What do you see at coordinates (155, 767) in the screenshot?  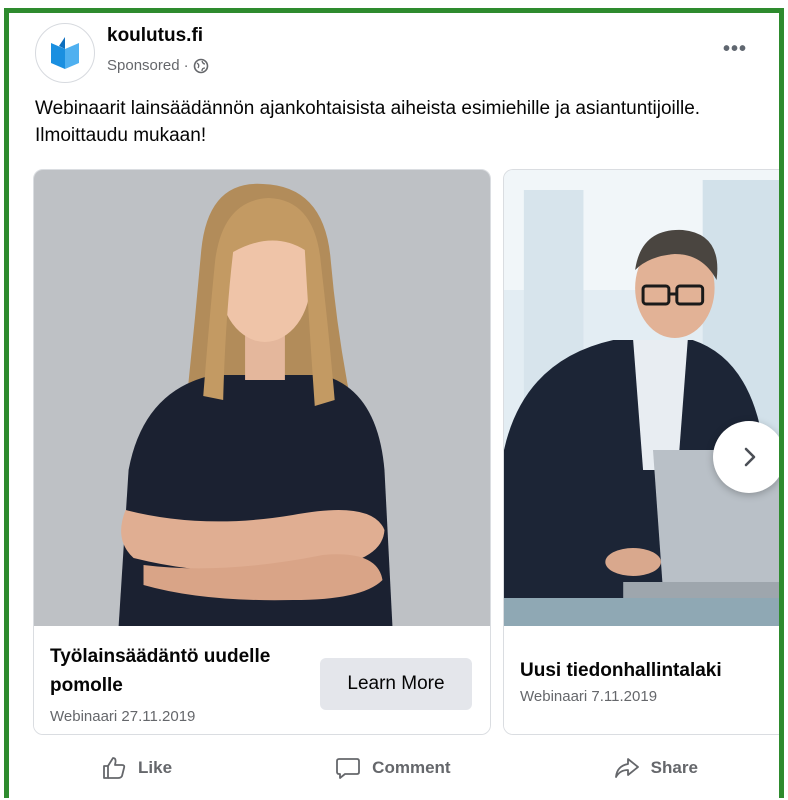 I see `like-label: Like` at bounding box center [155, 767].